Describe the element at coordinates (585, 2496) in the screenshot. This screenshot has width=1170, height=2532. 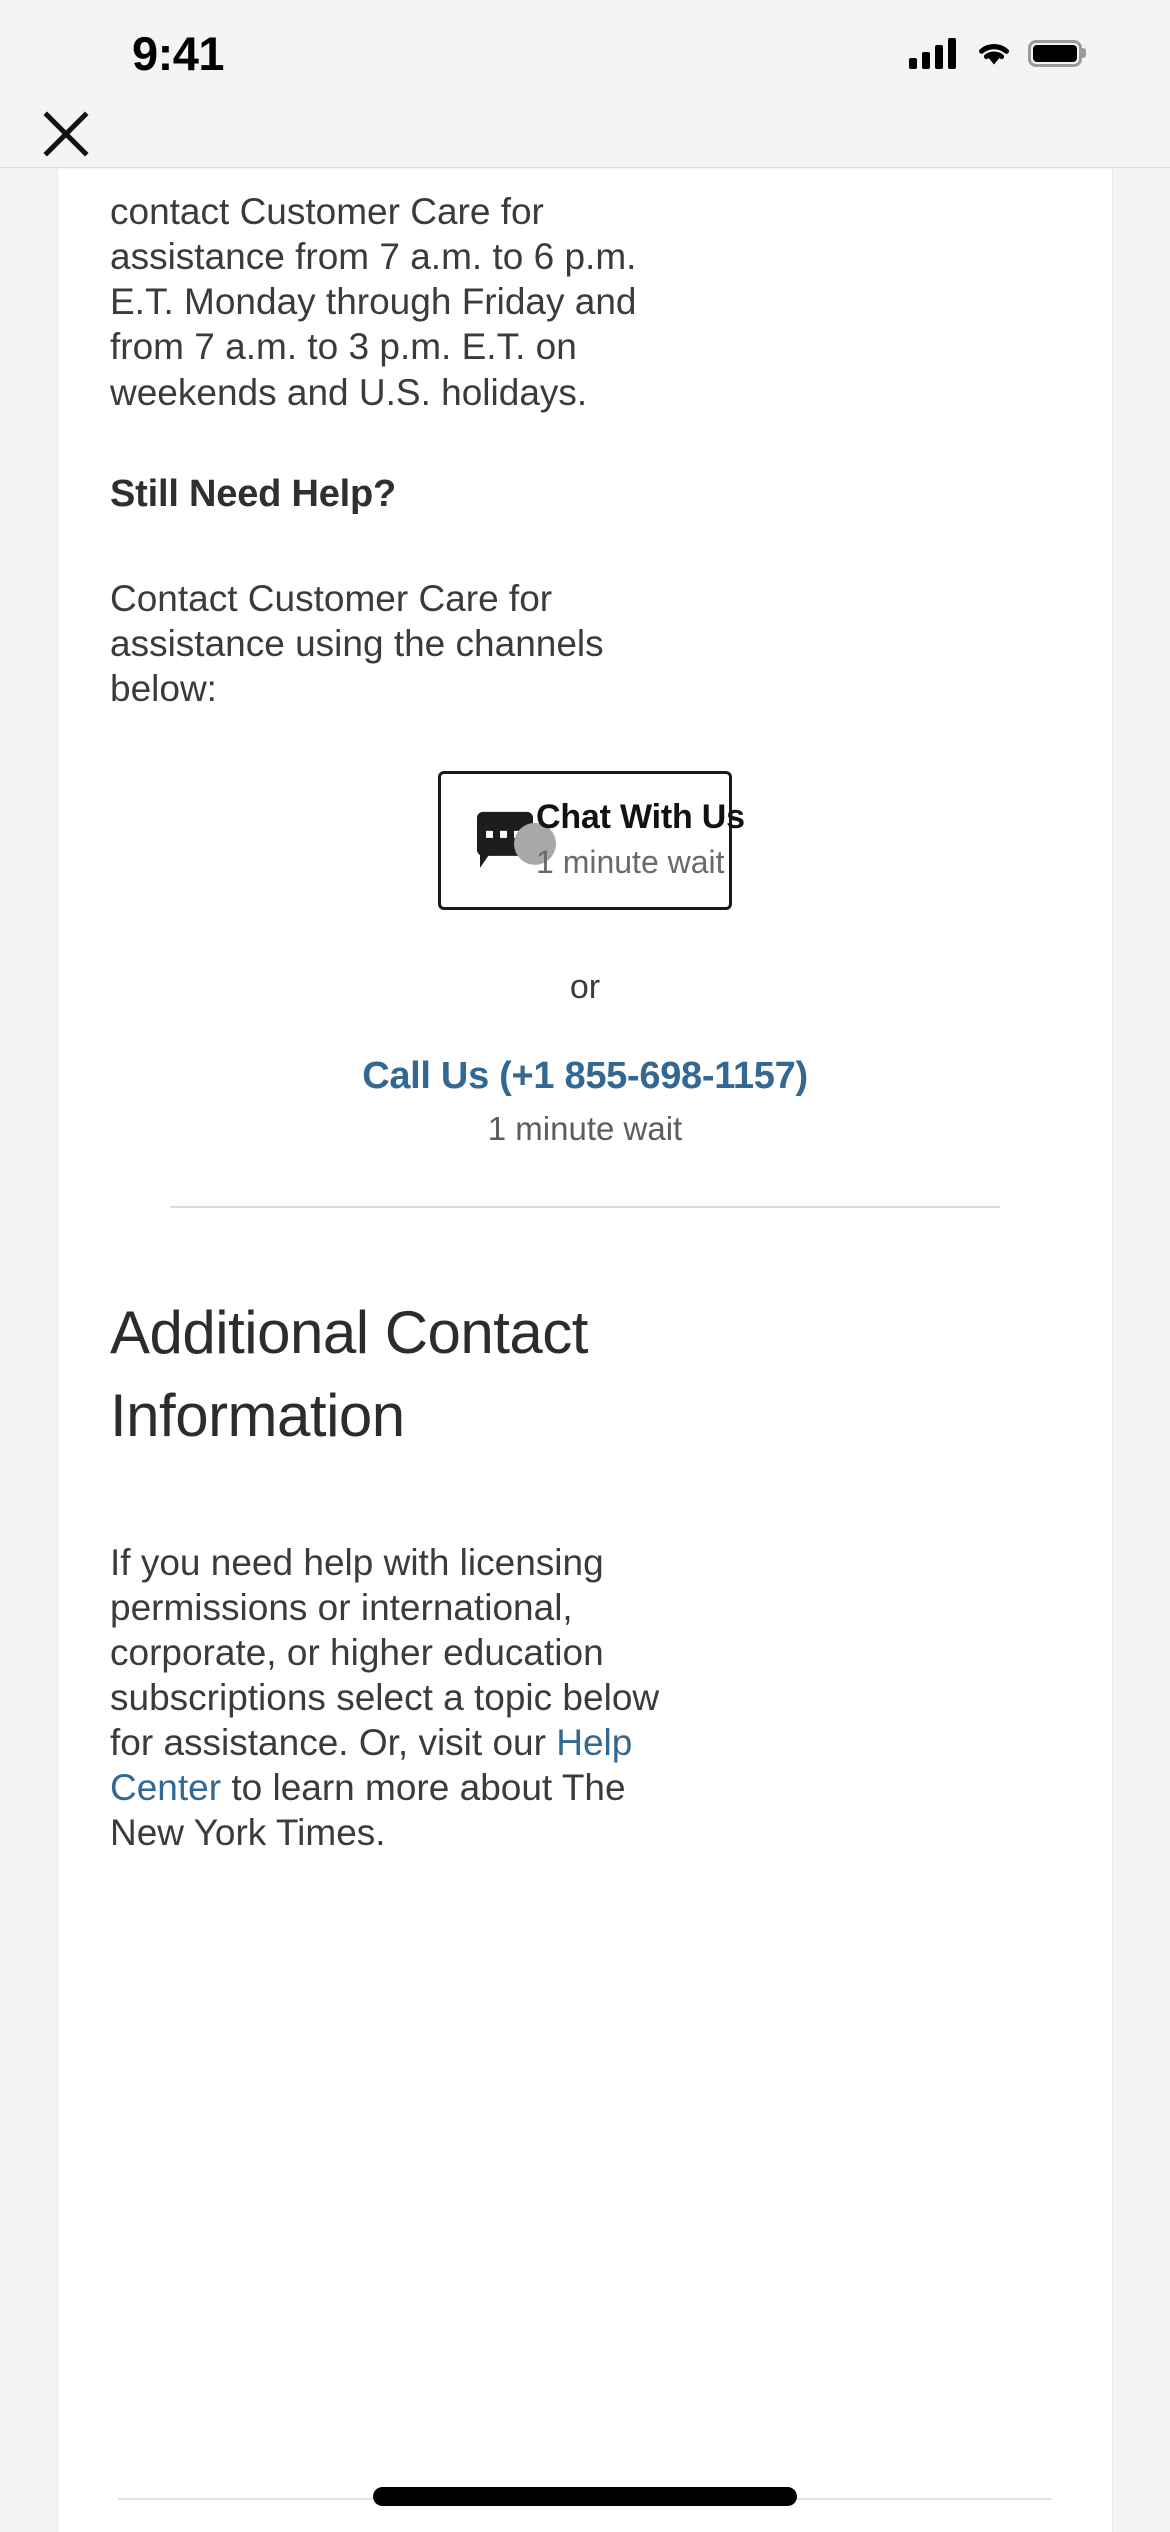
I see `home-indicator` at that location.